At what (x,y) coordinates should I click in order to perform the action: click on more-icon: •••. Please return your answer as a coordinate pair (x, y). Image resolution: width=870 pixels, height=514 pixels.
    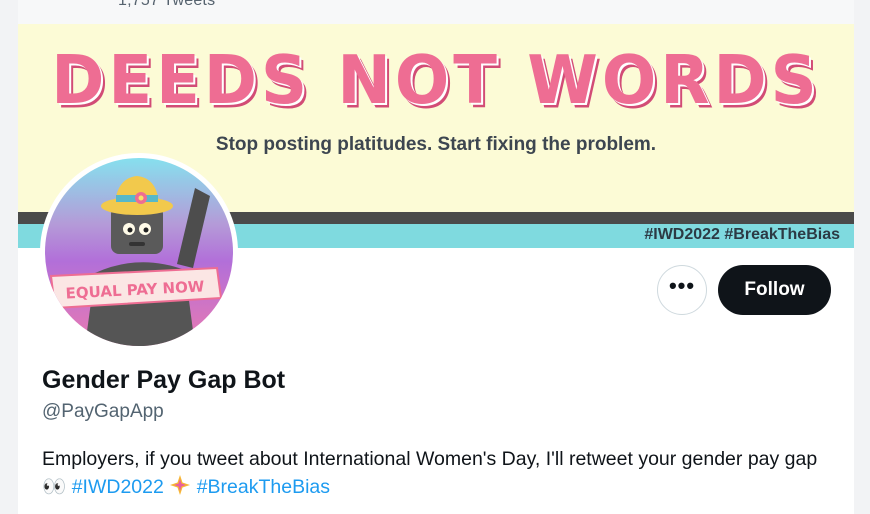
    Looking at the image, I should click on (682, 285).